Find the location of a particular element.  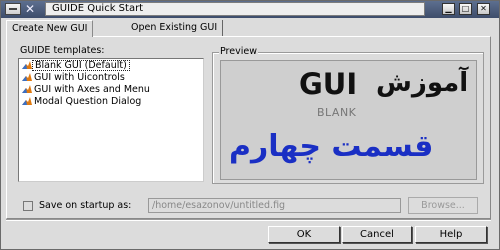

list-item: GUI with Axes and Menu is located at coordinates (111, 89).